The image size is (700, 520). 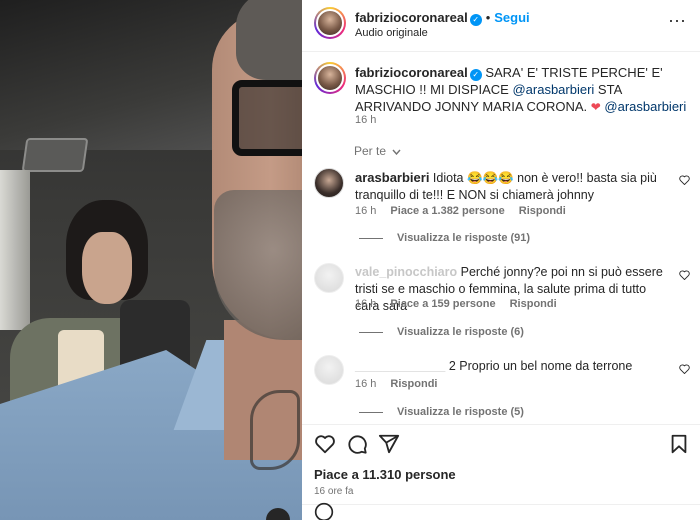 I want to click on post-likes: Piace a 11.310 persone, so click(x=385, y=474).